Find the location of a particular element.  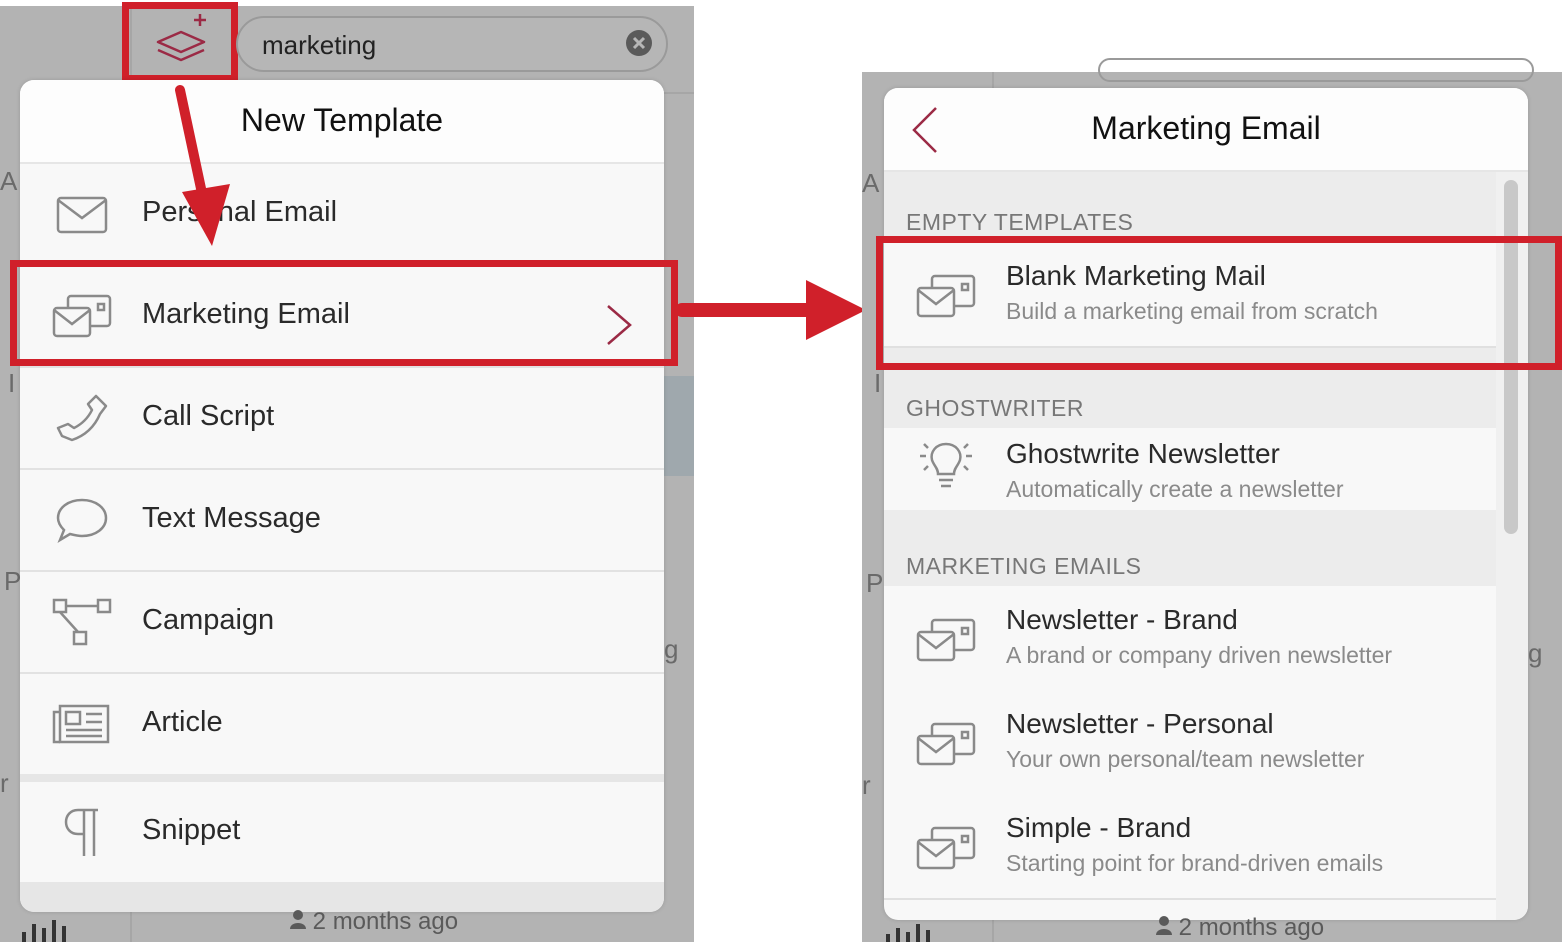

template-subtitle: Automatically create a newsletter is located at coordinates (1175, 489).